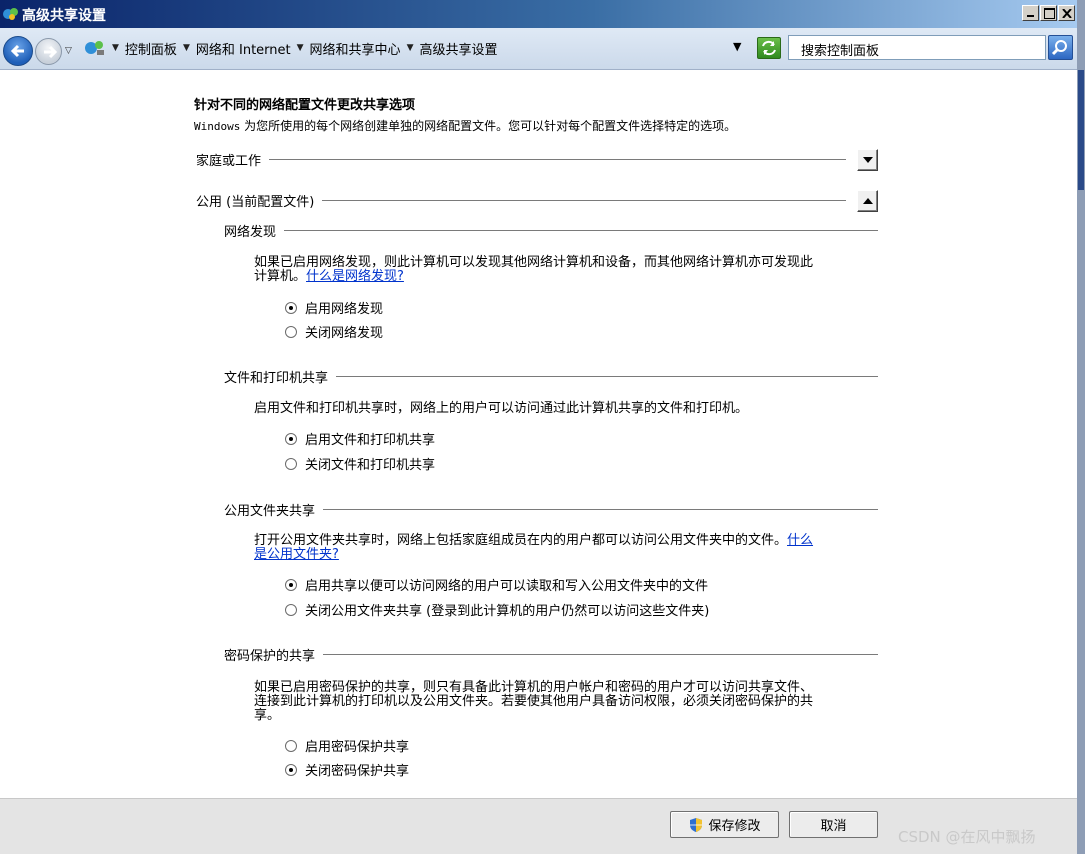 The width and height of the screenshot is (1085, 854). I want to click on radio-label: 启用网络发现, so click(344, 307).